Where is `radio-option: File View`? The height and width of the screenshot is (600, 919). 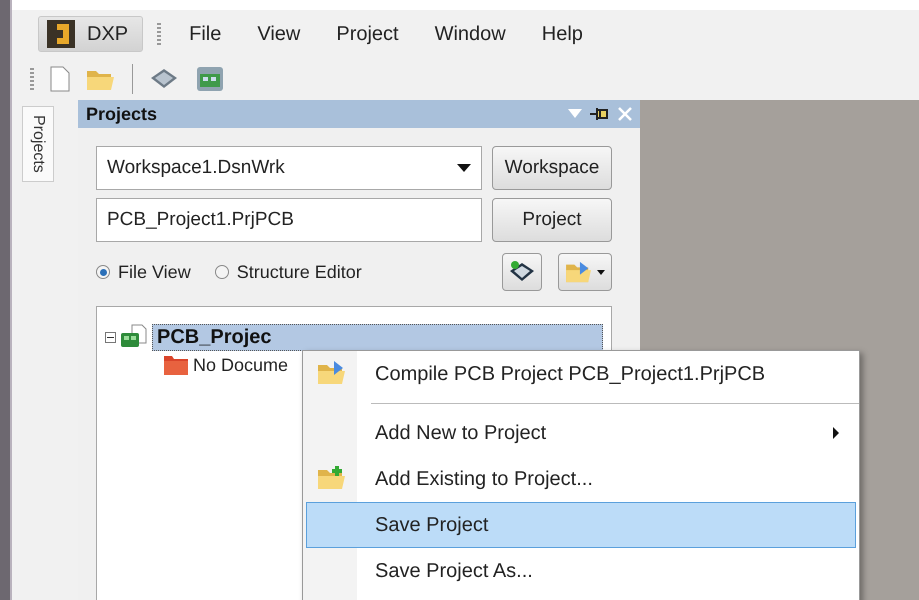 radio-option: File View is located at coordinates (143, 272).